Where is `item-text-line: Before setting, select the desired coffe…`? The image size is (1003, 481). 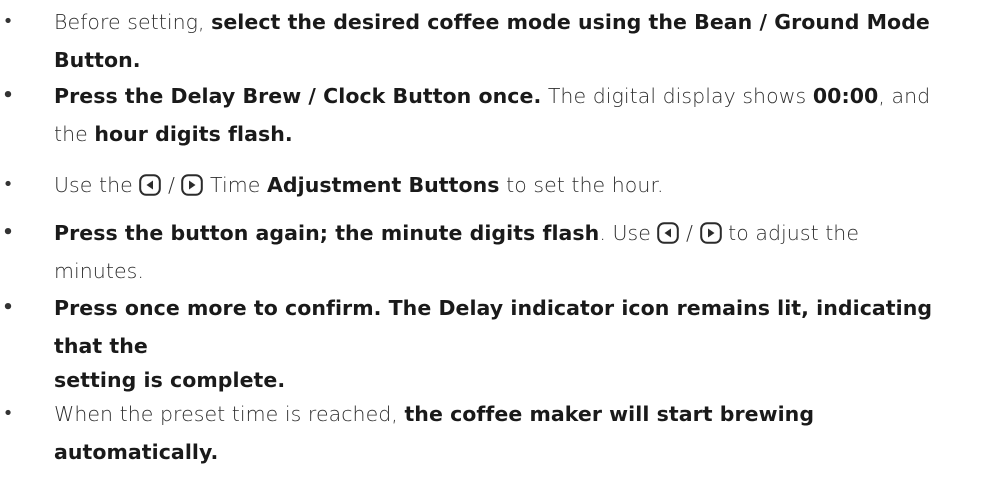
item-text-line: Before setting, select the desired coffe… is located at coordinates (492, 22).